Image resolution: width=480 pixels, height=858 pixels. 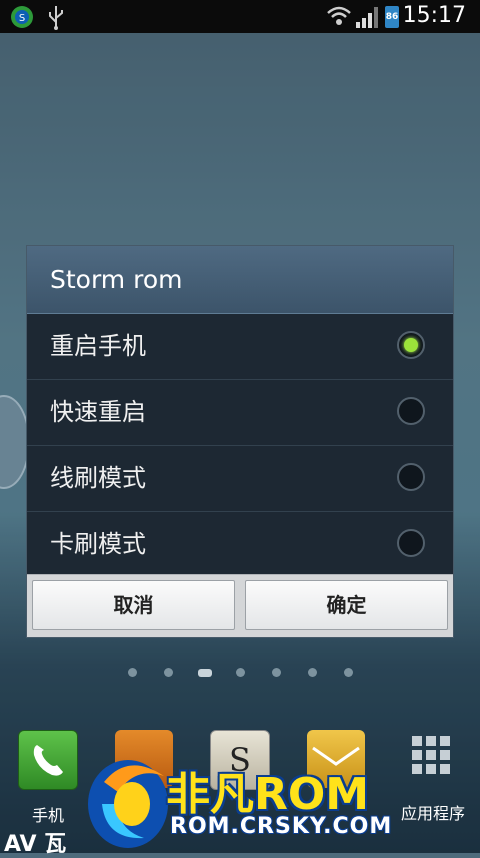 I want to click on clock: 15:17, so click(x=434, y=15).